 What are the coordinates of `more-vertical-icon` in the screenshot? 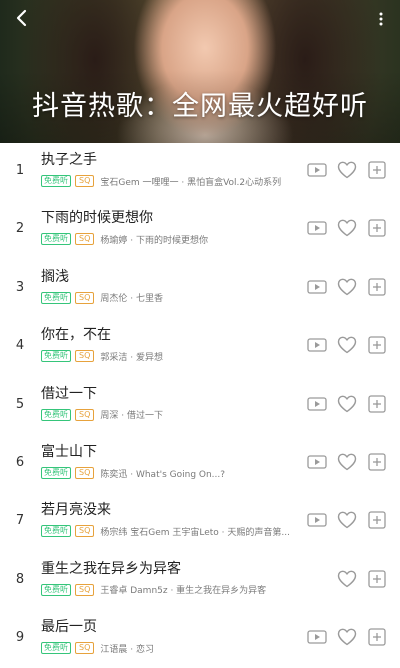 It's located at (381, 19).